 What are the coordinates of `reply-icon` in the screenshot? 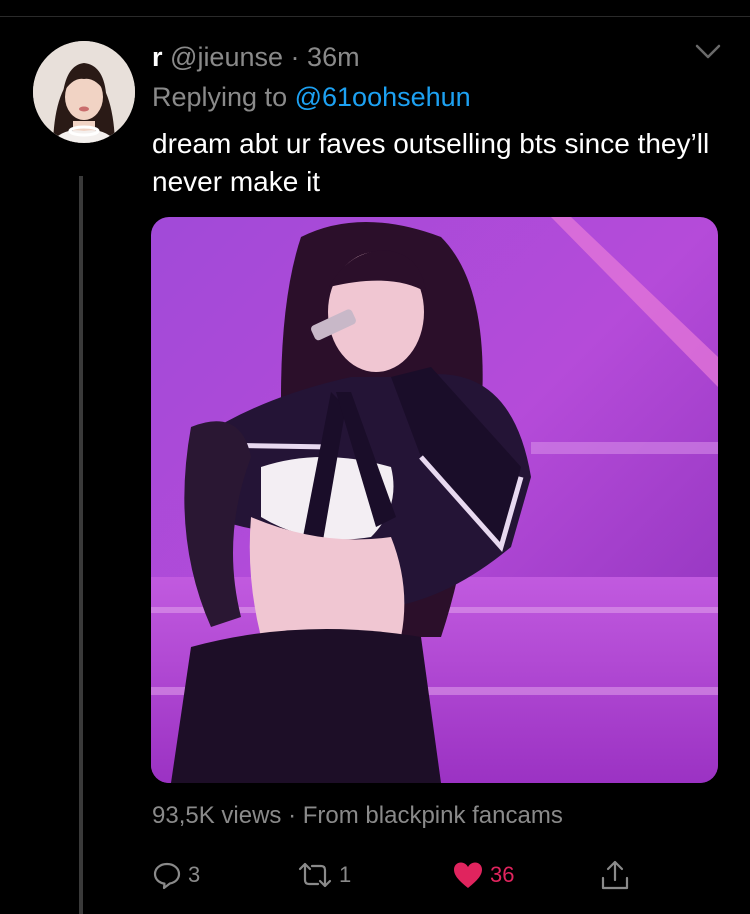 It's located at (167, 876).